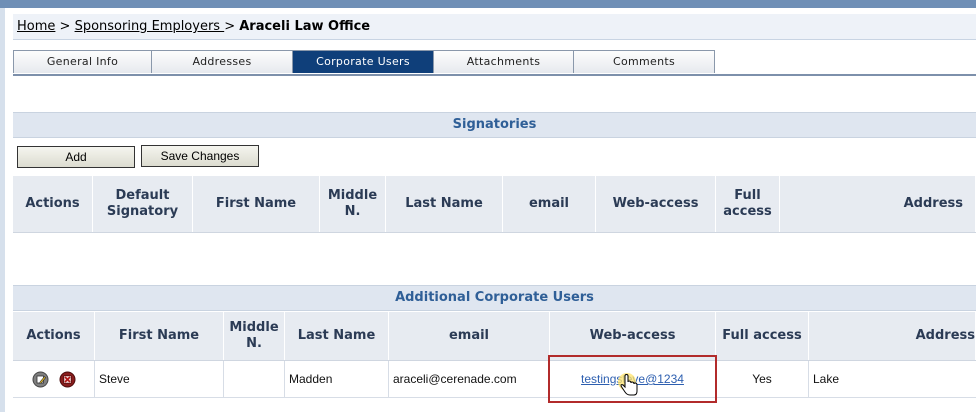  What do you see at coordinates (494, 260) in the screenshot?
I see `signatories-empty-rows` at bounding box center [494, 260].